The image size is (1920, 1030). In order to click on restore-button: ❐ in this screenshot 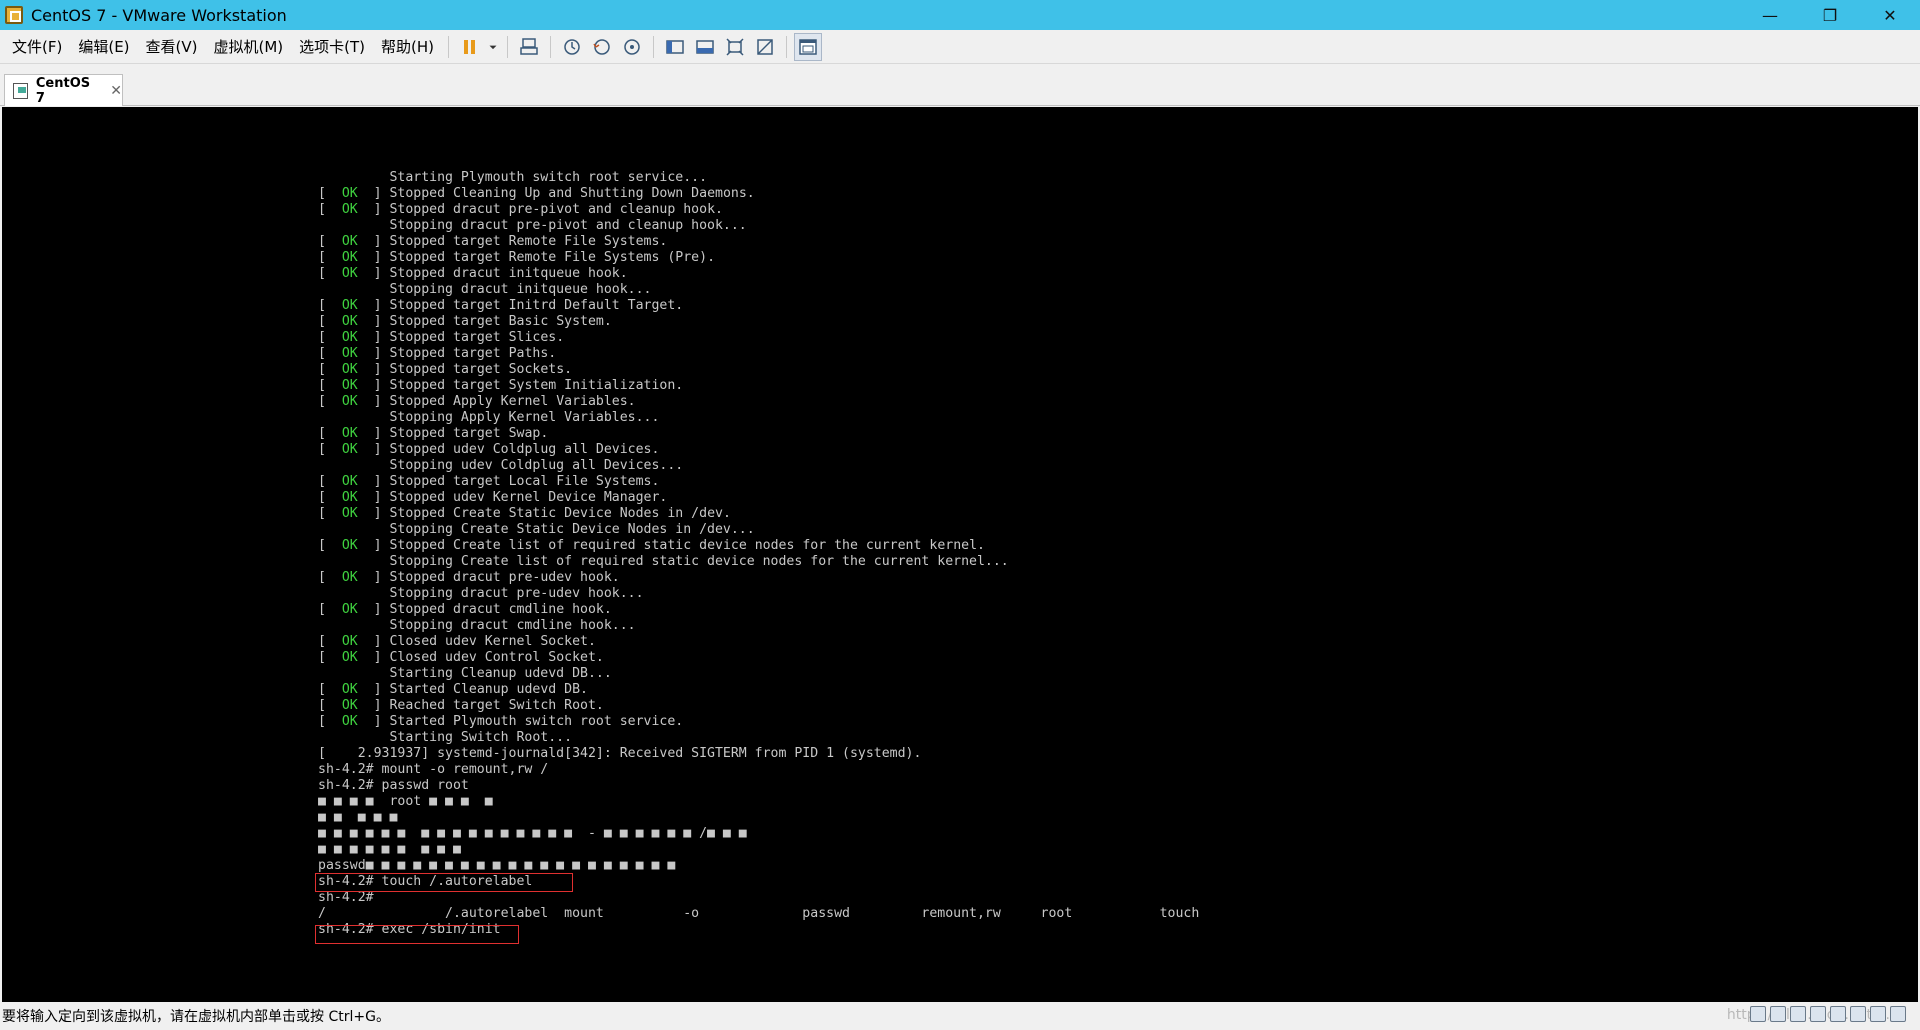, I will do `click(1830, 15)`.